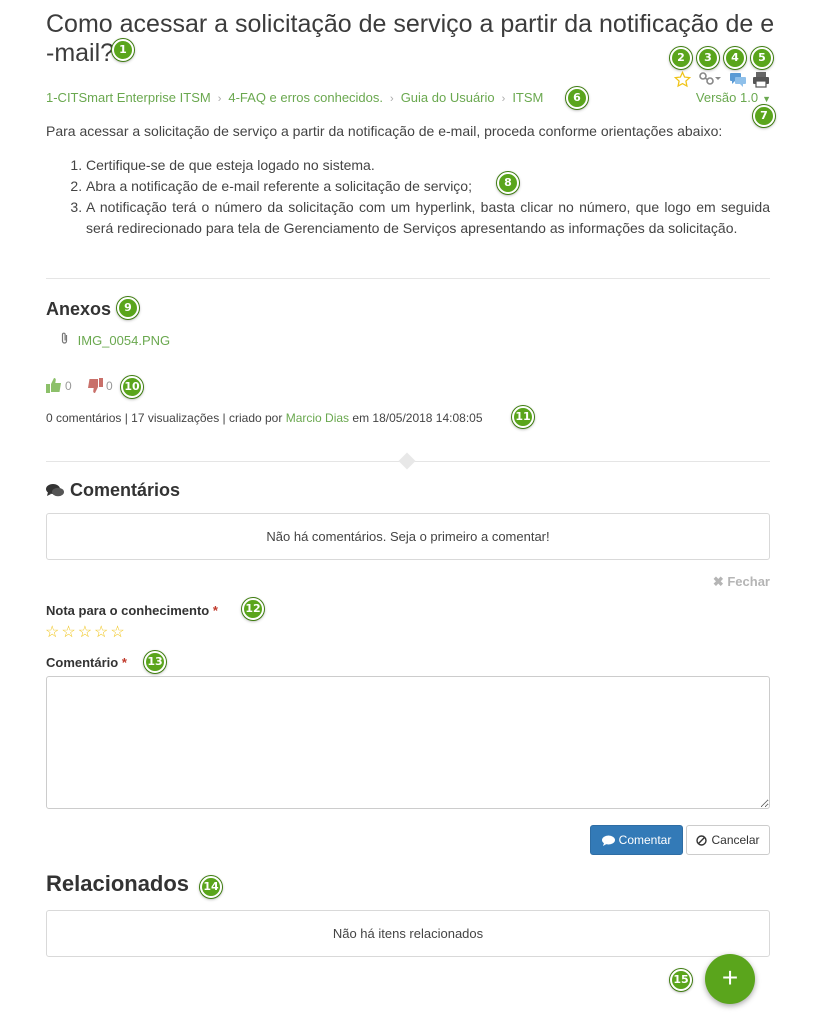 The image size is (835, 1016). I want to click on callout-badge: 13, so click(155, 662).